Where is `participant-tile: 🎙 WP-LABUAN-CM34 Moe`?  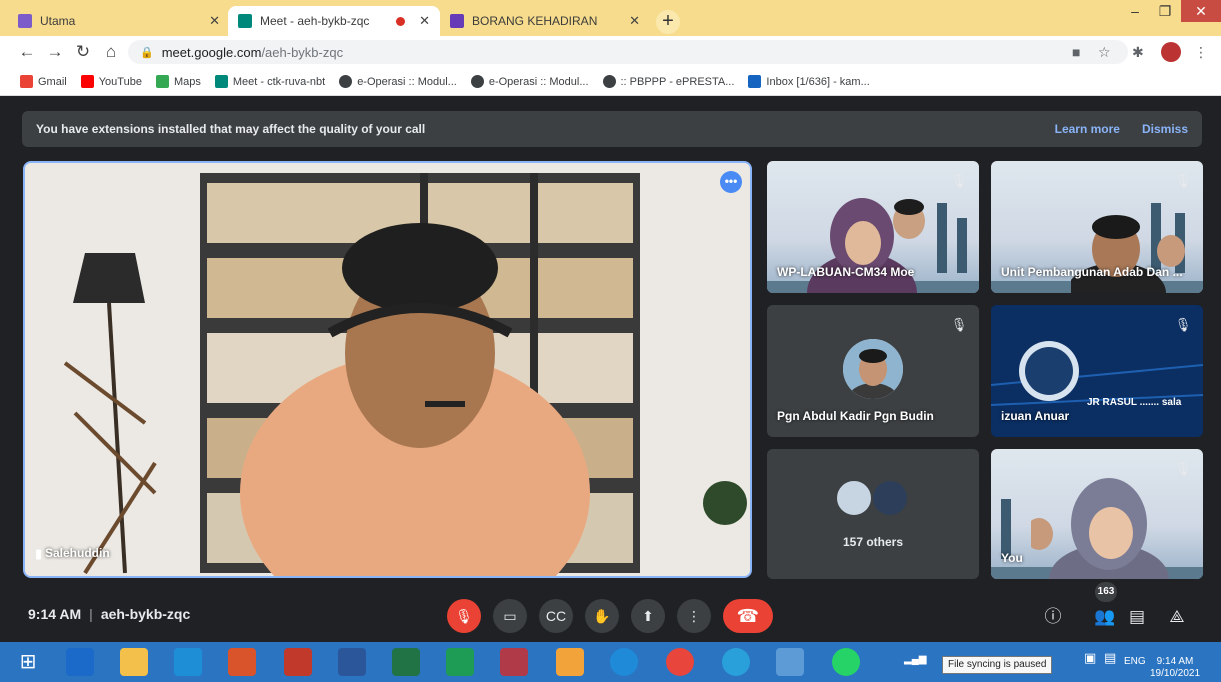
participant-tile: 🎙 WP-LABUAN-CM34 Moe is located at coordinates (873, 227).